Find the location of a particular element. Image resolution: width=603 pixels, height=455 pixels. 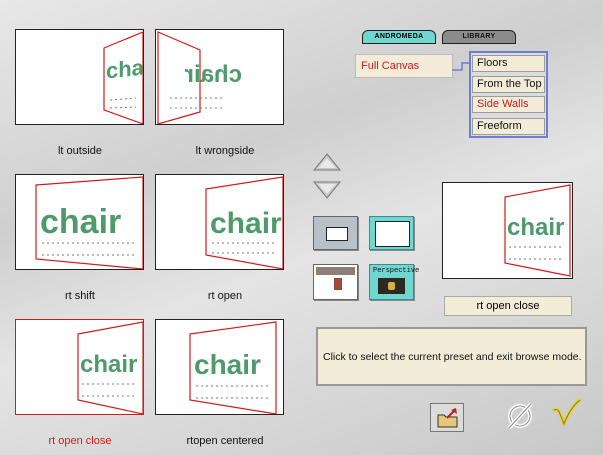

preset-thumb-lt-wrongside: chair is located at coordinates (219, 77).